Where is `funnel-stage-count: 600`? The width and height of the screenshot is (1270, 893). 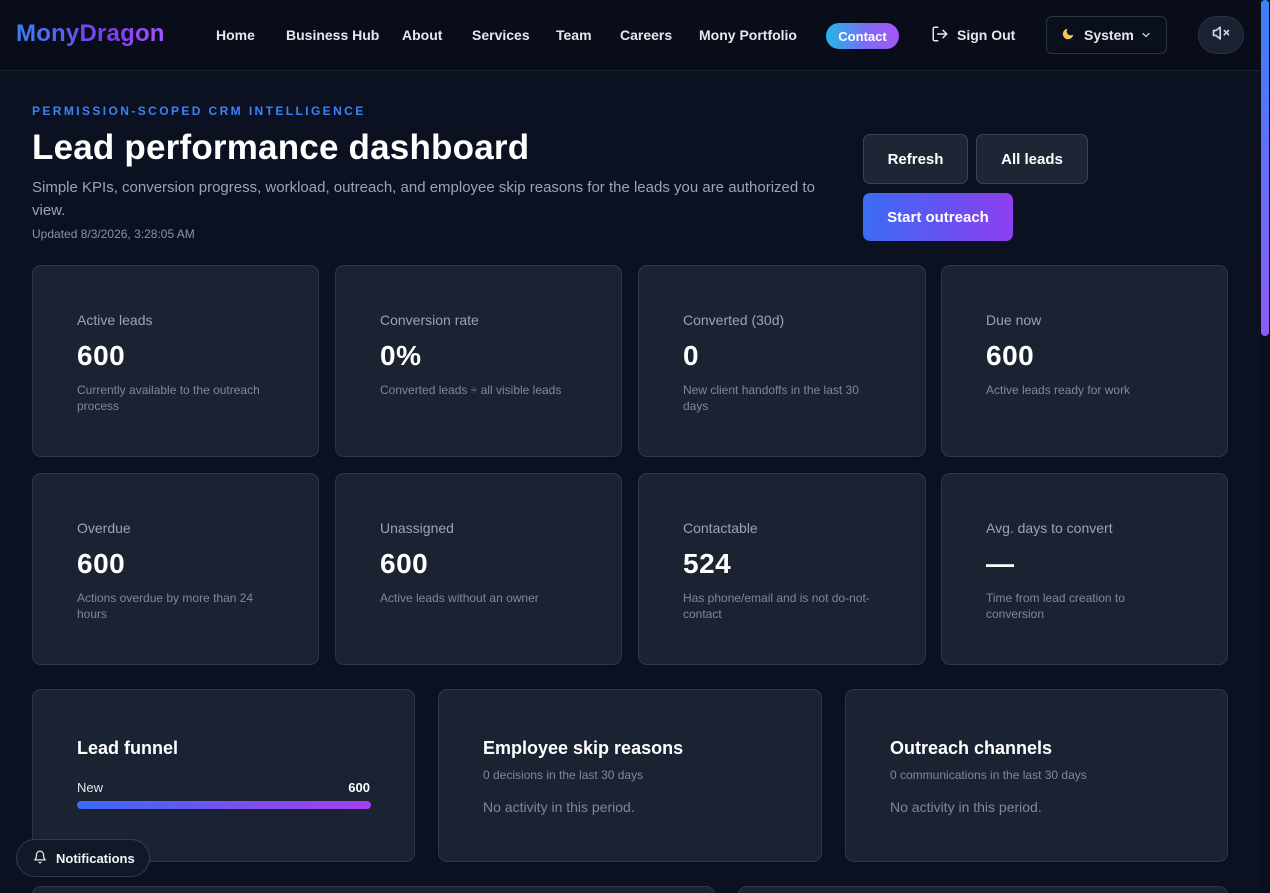 funnel-stage-count: 600 is located at coordinates (359, 787).